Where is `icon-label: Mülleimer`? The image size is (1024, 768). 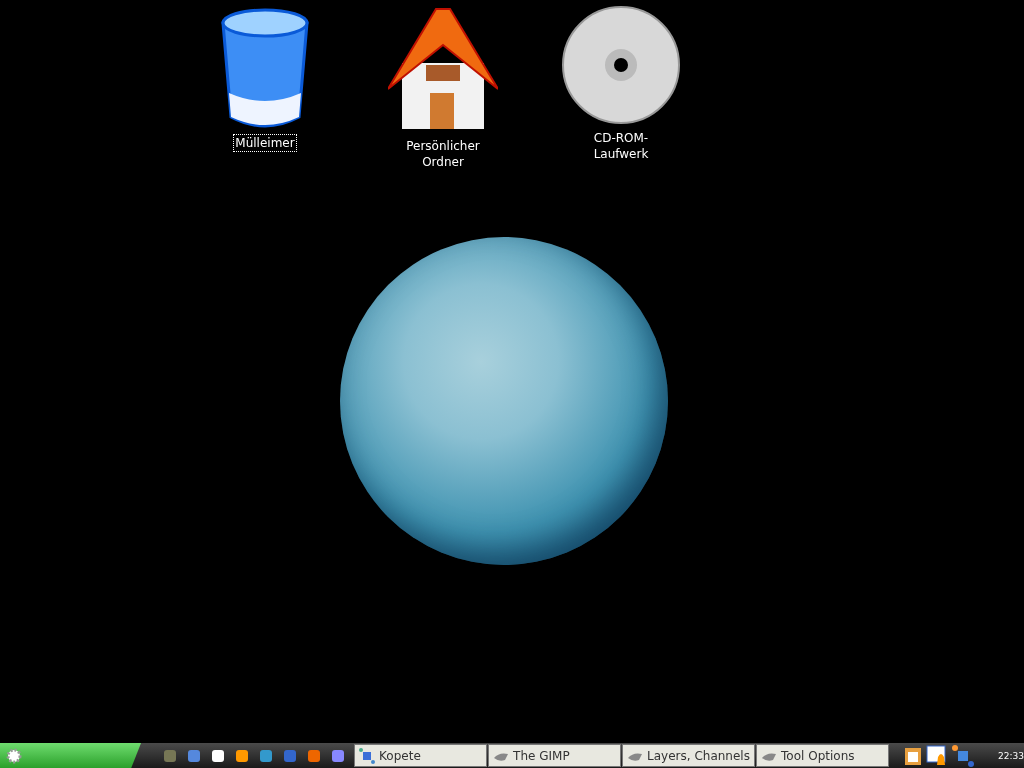
icon-label: Mülleimer is located at coordinates (265, 143).